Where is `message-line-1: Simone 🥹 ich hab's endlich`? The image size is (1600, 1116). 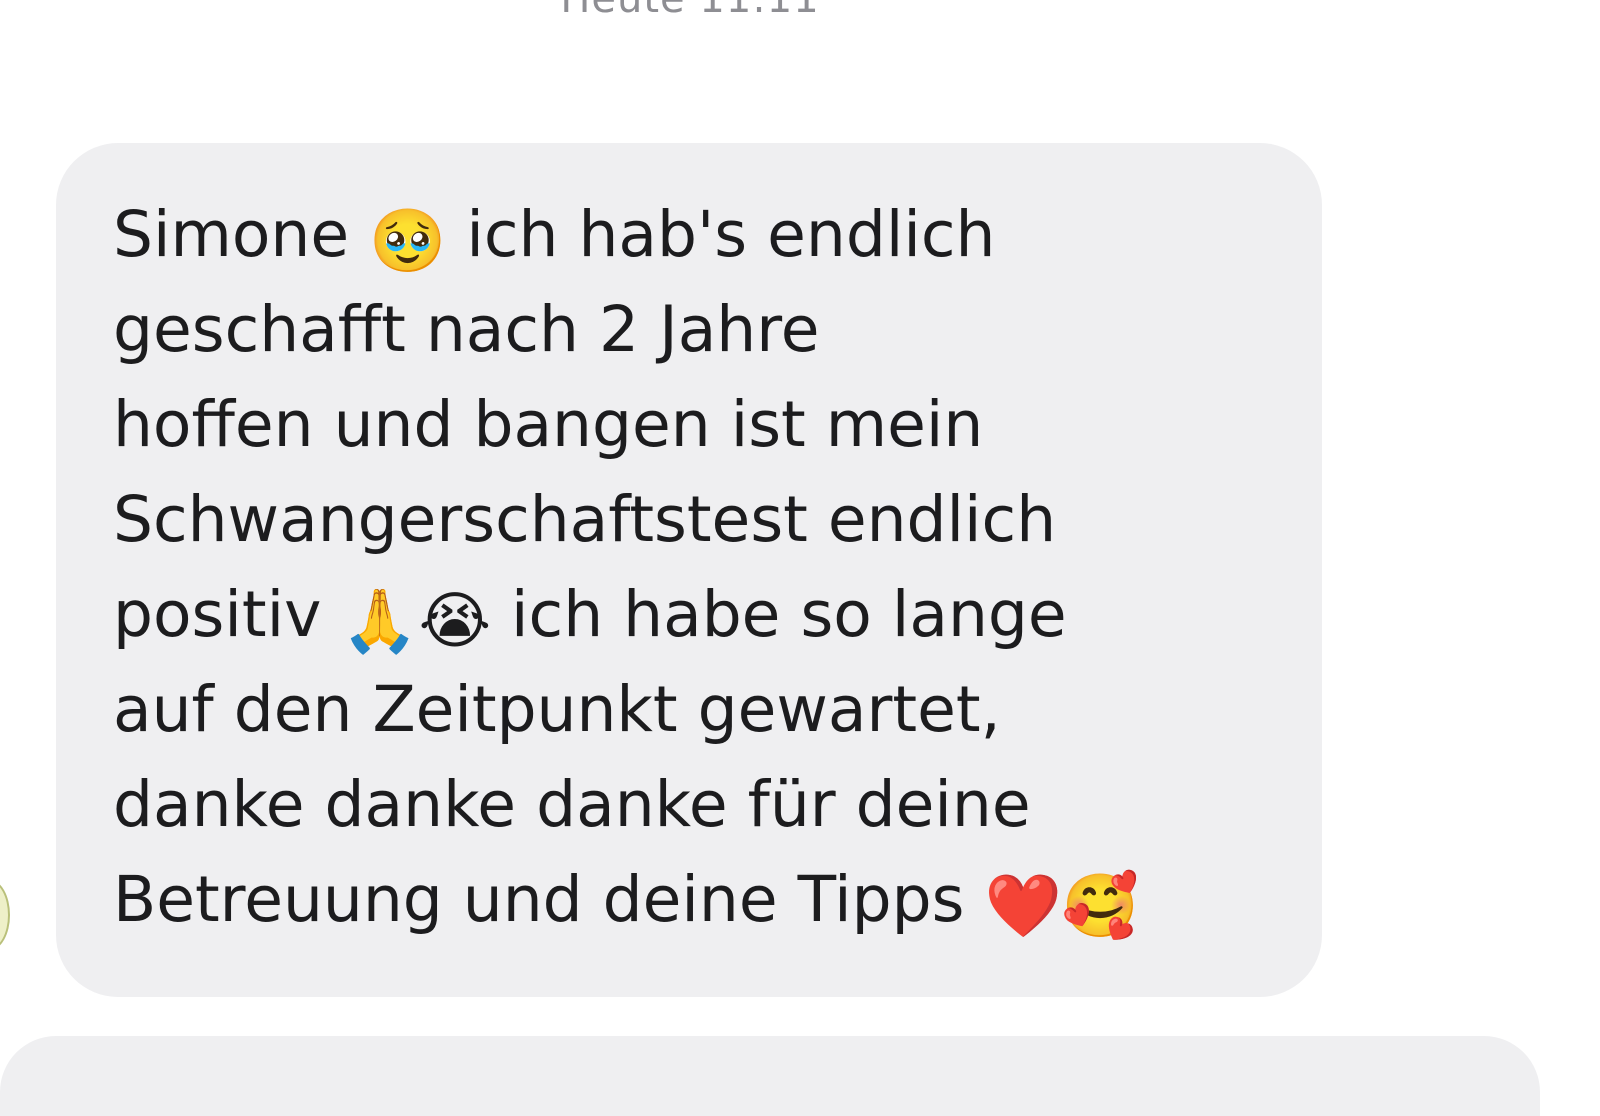 message-line-1: Simone 🥹 ich hab's endlich is located at coordinates (707, 234).